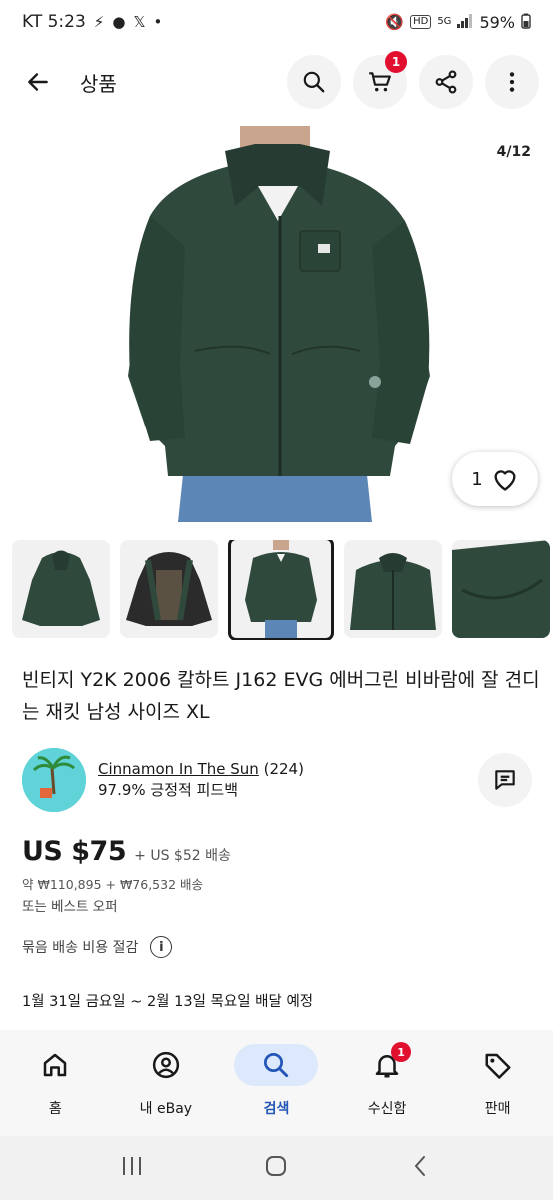 Image resolution: width=553 pixels, height=1200 pixels. Describe the element at coordinates (421, 22) in the screenshot. I see `hd-icon: HD` at that location.